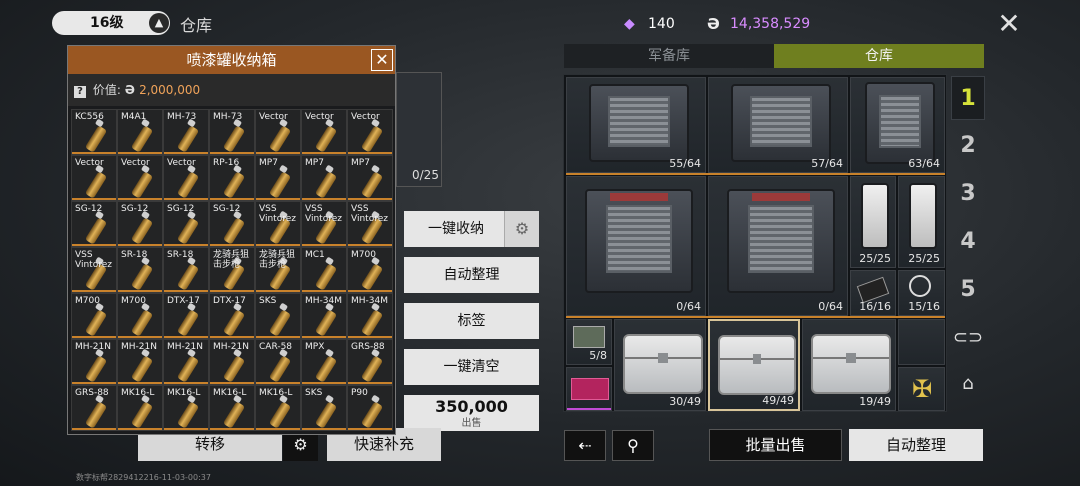 Image resolution: width=1080 pixels, height=486 pixels. What do you see at coordinates (897, 125) in the screenshot?
I see `storage-cell: 63/64` at bounding box center [897, 125].